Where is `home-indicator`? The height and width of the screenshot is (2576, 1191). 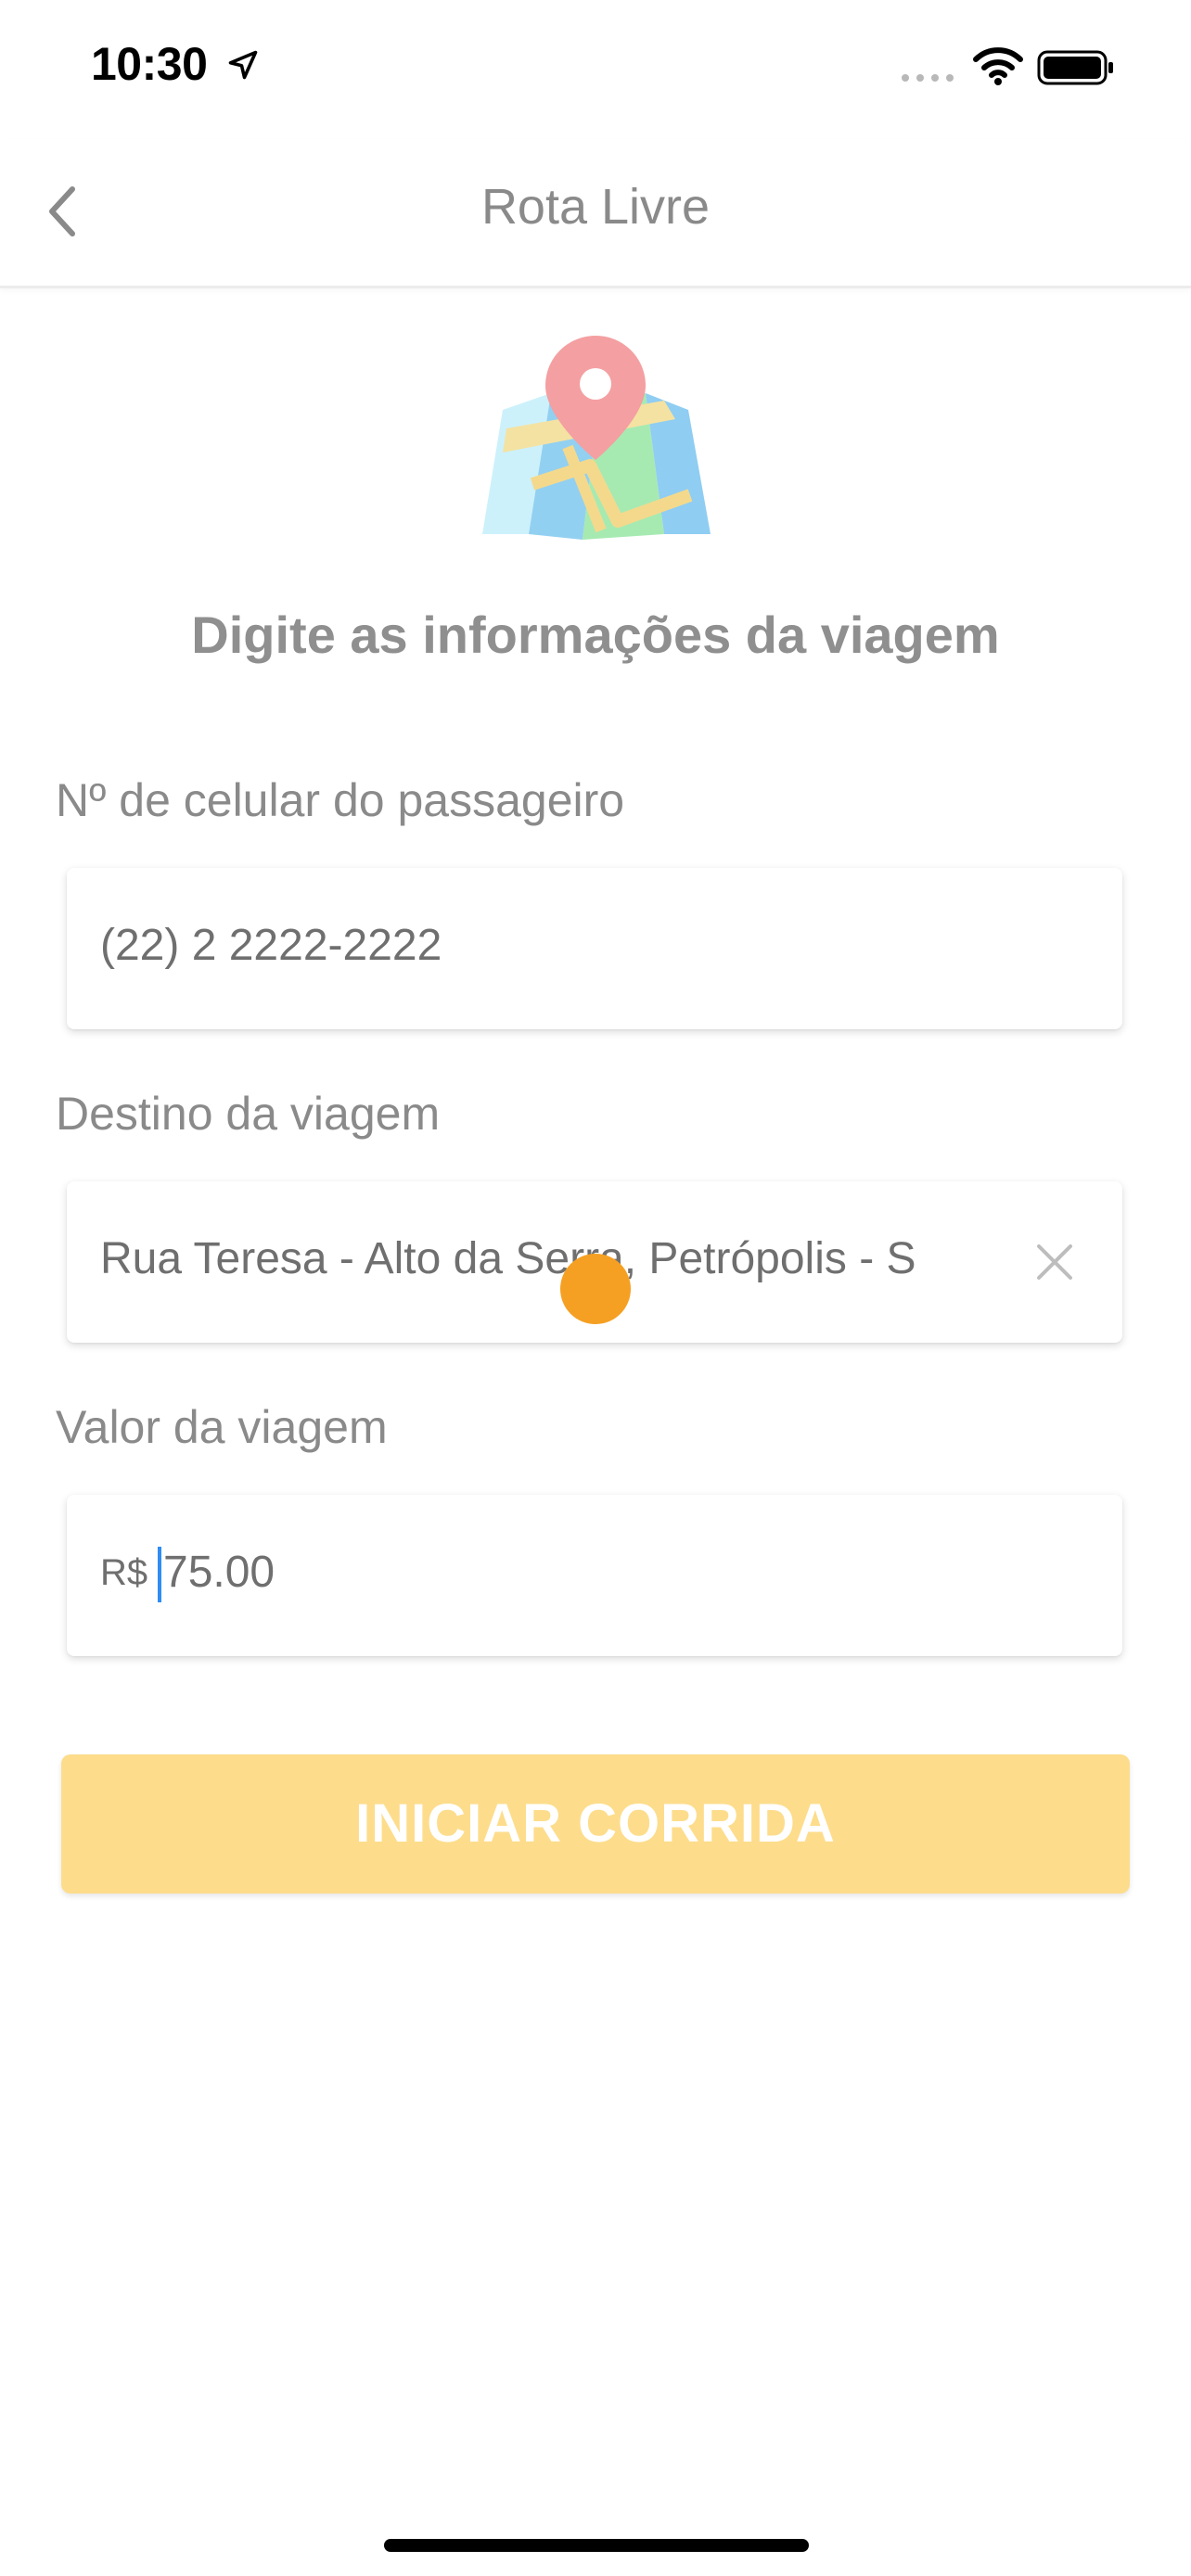
home-indicator is located at coordinates (597, 2545).